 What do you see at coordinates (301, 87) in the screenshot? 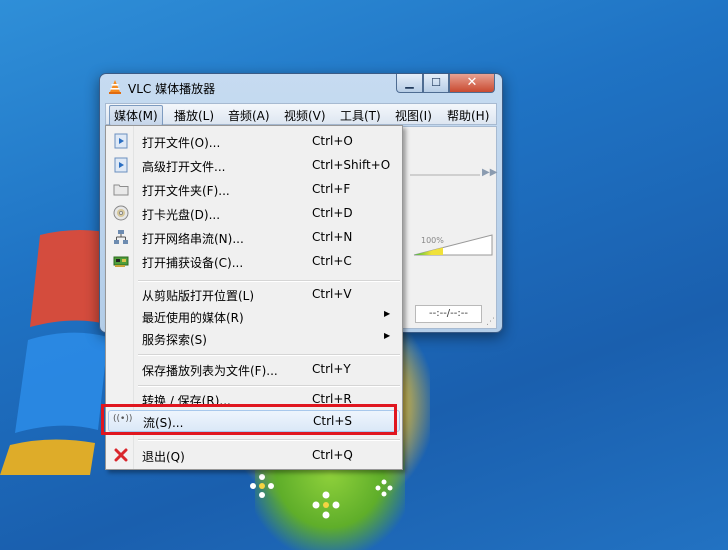
I see `title-bar: VLC 媒体播放器 ▁ ☐ ✕` at bounding box center [301, 87].